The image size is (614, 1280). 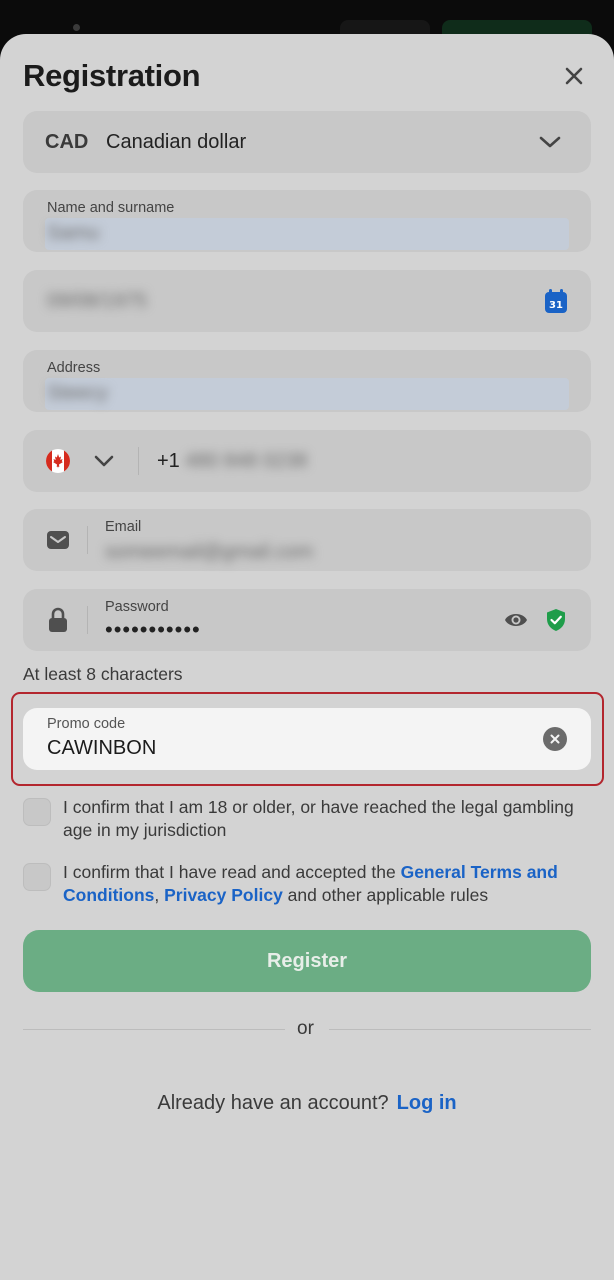 What do you see at coordinates (74, 368) in the screenshot?
I see `address-label: Address` at bounding box center [74, 368].